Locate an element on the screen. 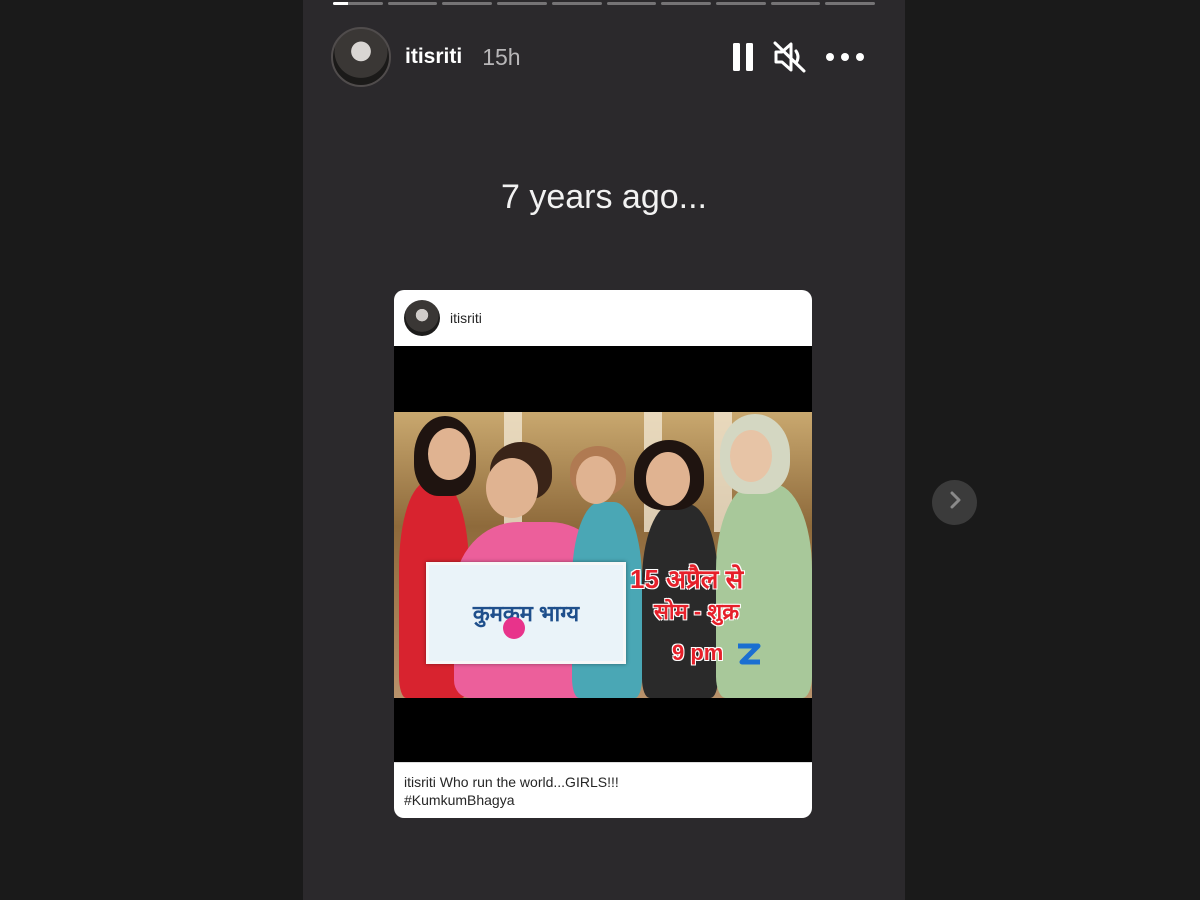 Image resolution: width=1200 pixels, height=900 pixels. more-options-icon is located at coordinates (845, 57).